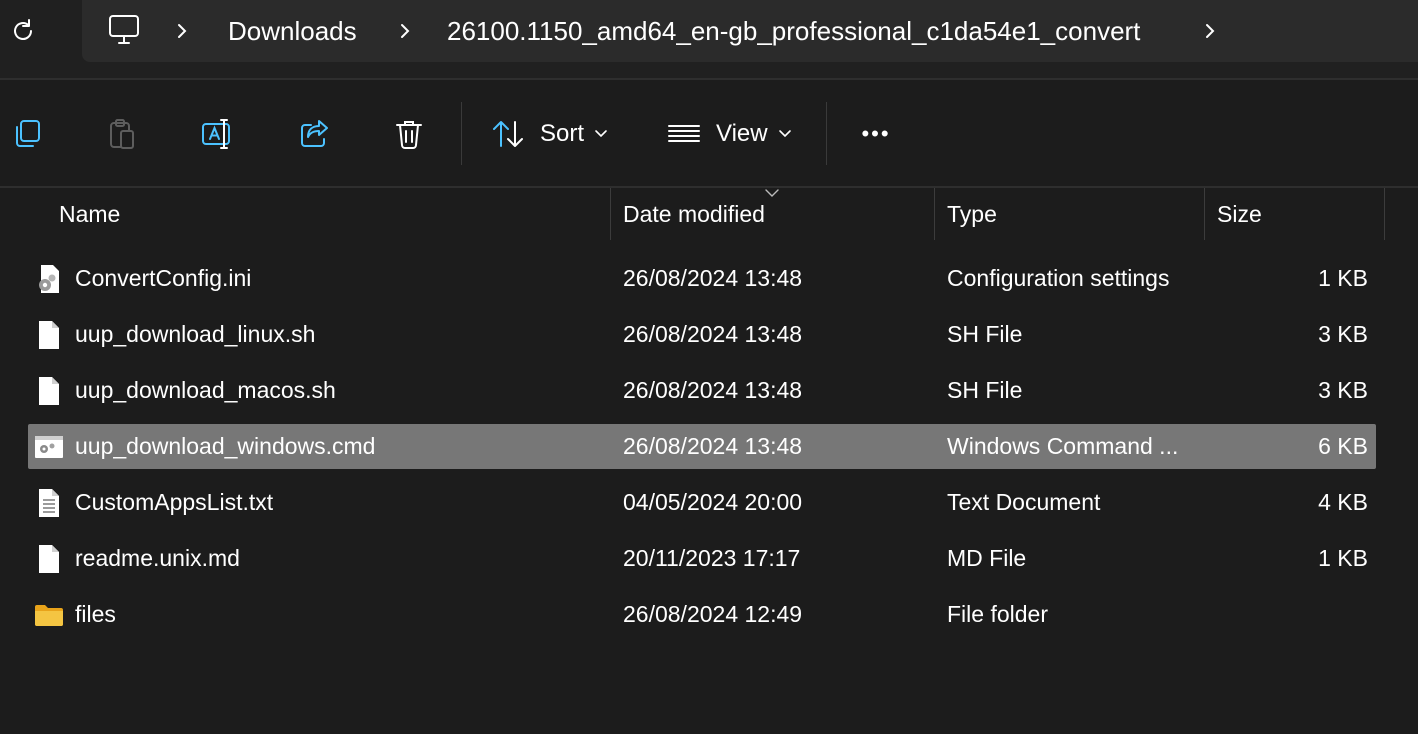 The height and width of the screenshot is (734, 1418). I want to click on file-type: Text Document, so click(1024, 502).